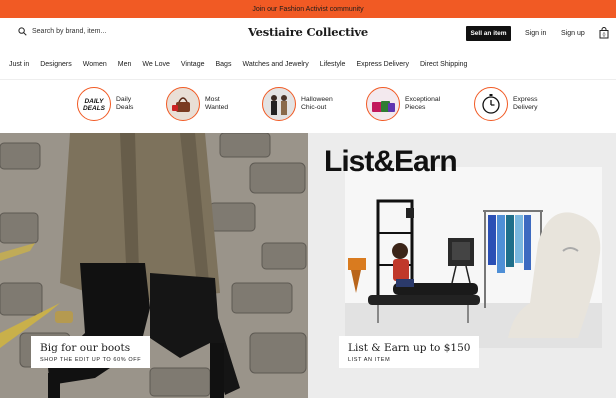 Image resolution: width=616 pixels, height=406 pixels. What do you see at coordinates (391, 161) in the screenshot?
I see `list-earn-headline: List&Earn` at bounding box center [391, 161].